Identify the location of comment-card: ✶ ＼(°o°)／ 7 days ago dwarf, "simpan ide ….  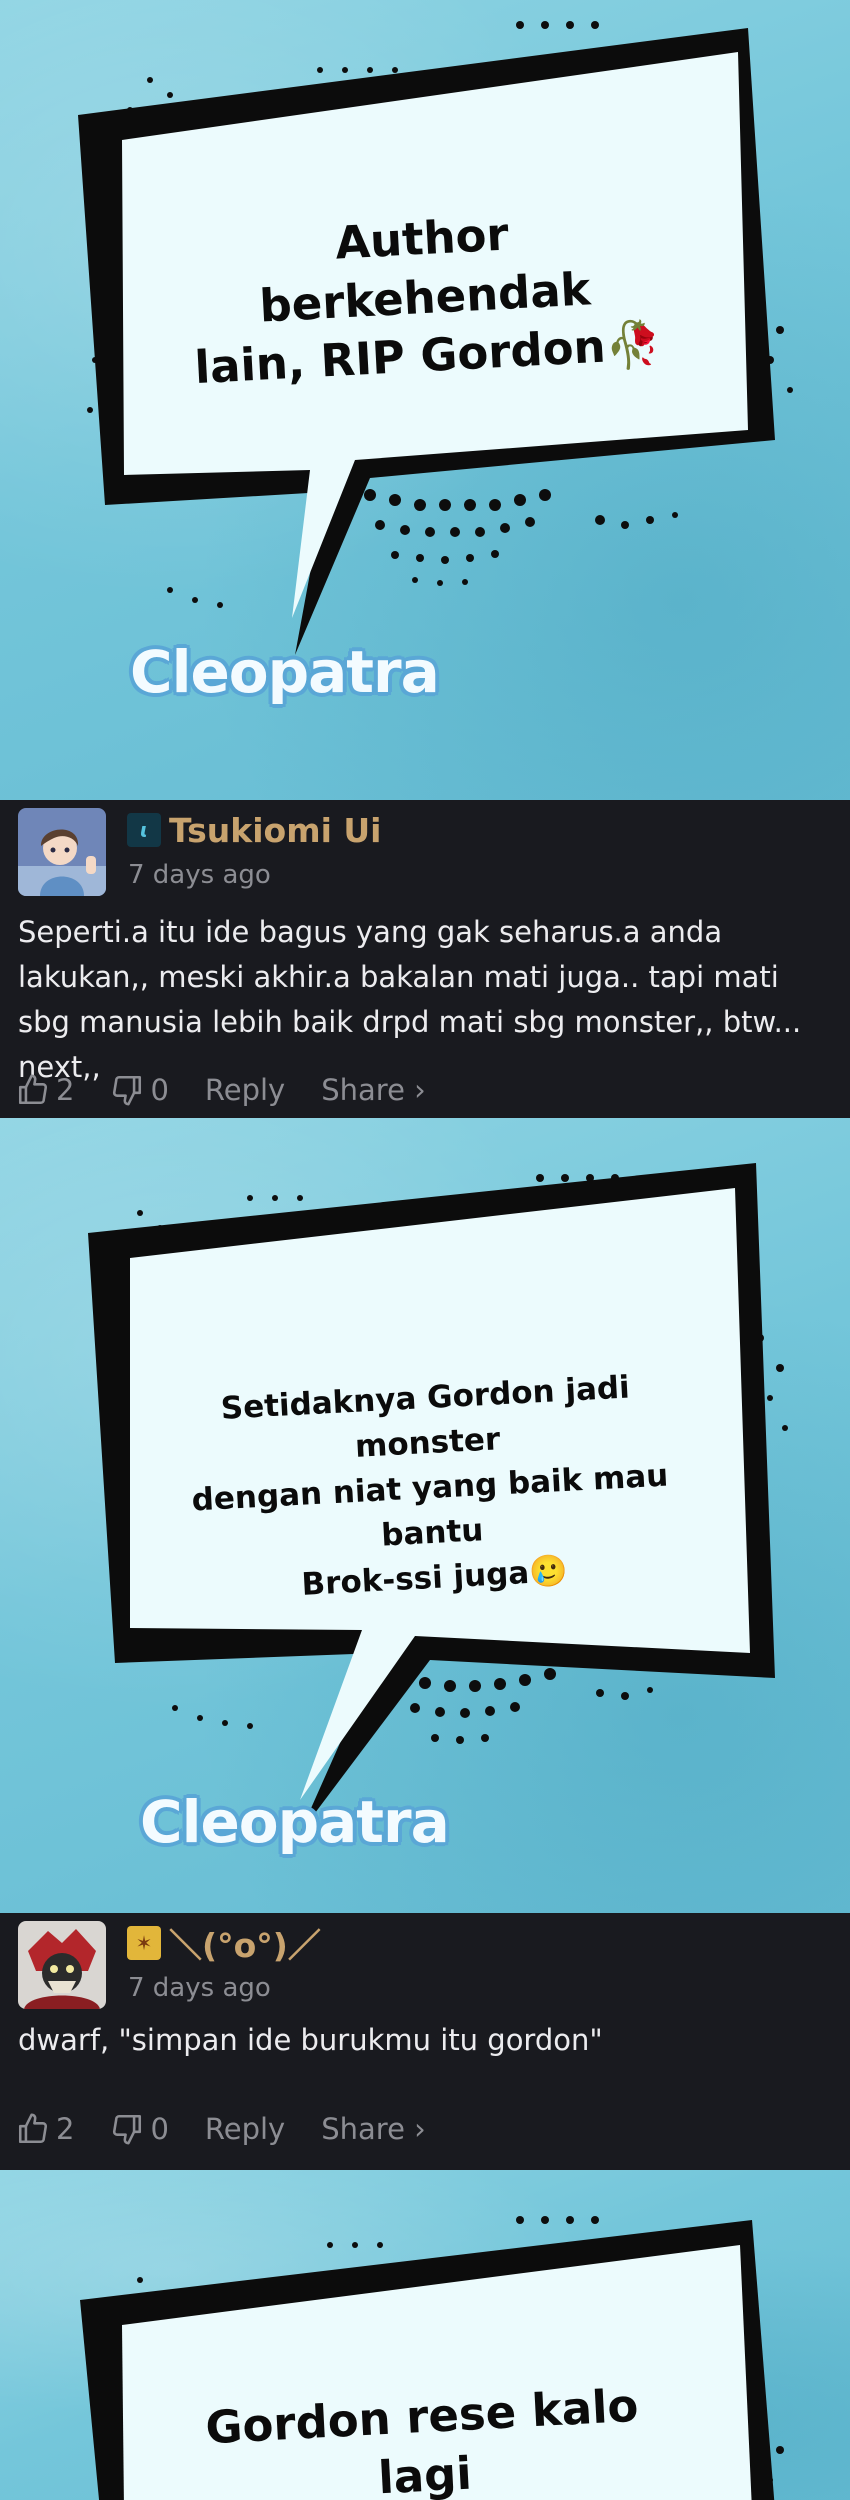
(425, 2041).